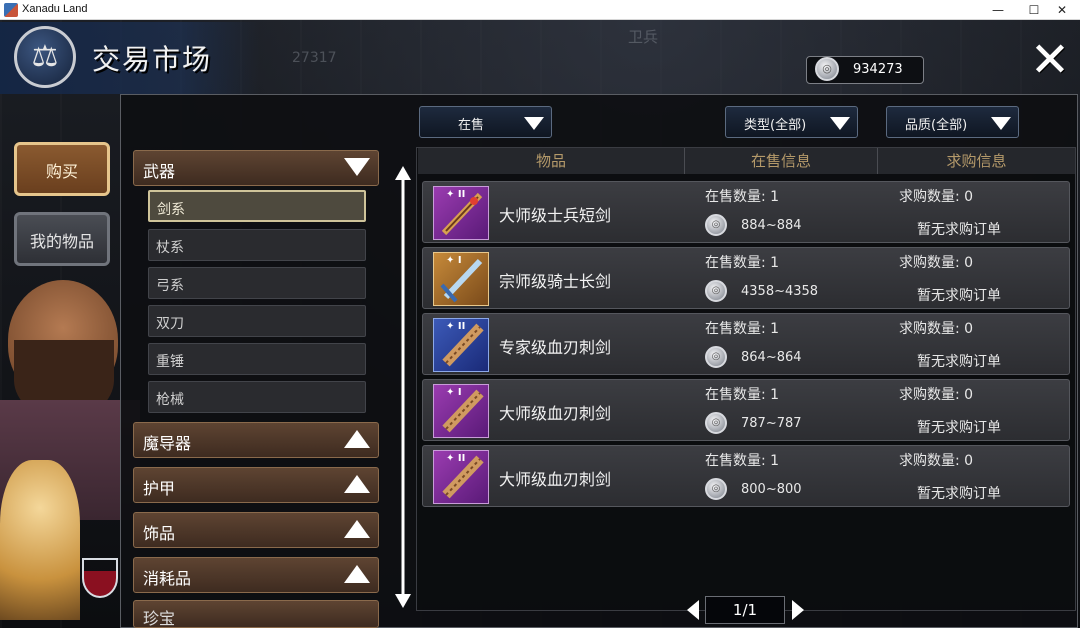 Image resolution: width=1080 pixels, height=628 pixels. I want to click on currency-display: ◎ 934273, so click(865, 70).